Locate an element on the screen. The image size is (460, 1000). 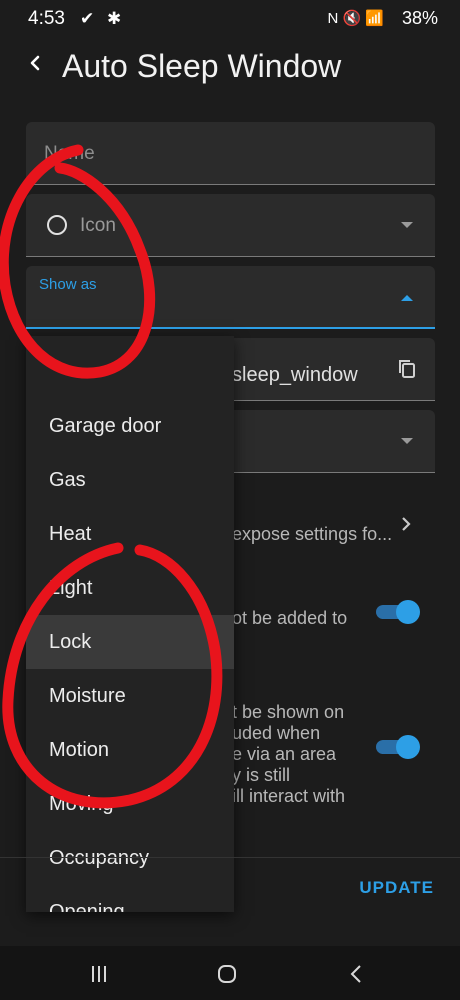
not-added-text: ot be added to is located at coordinates (290, 618).